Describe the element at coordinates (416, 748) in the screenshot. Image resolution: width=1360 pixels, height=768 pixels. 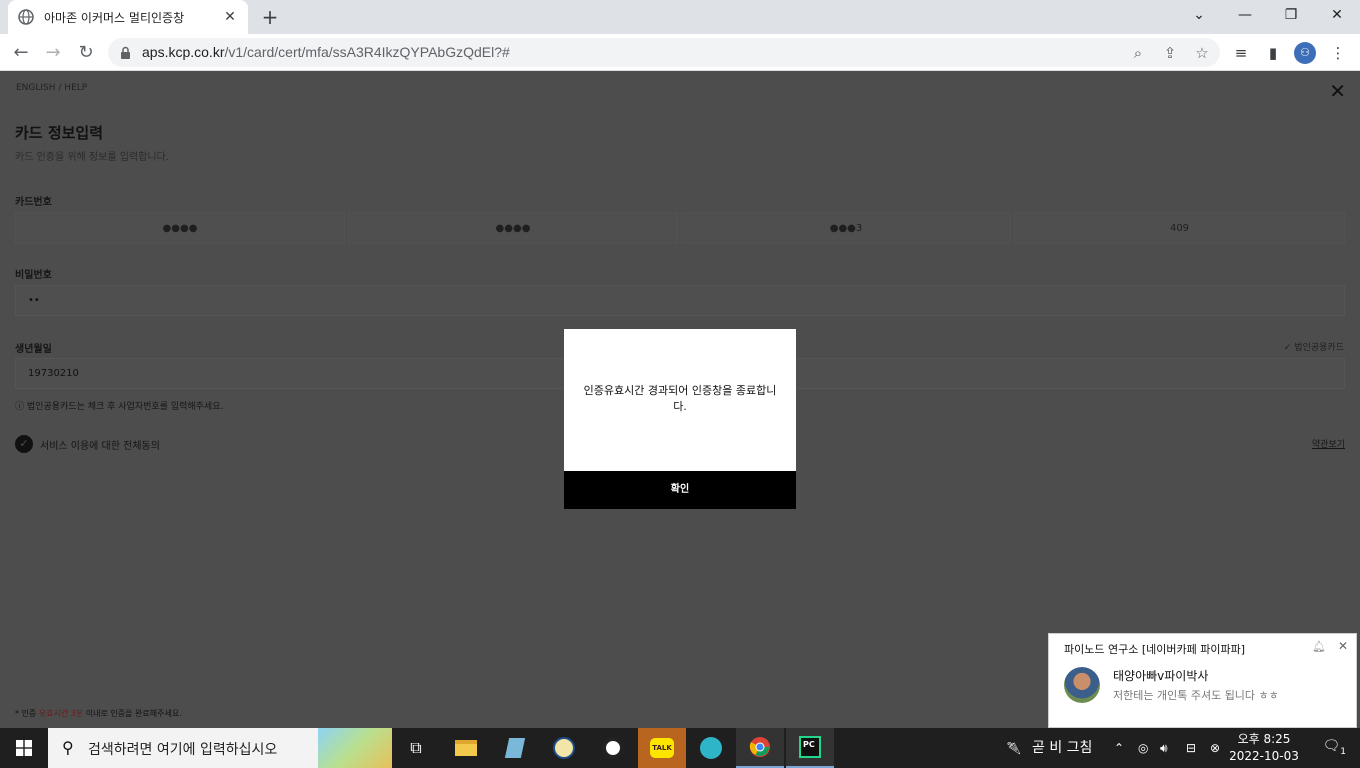
I see `task-view-icon: ⧉` at that location.